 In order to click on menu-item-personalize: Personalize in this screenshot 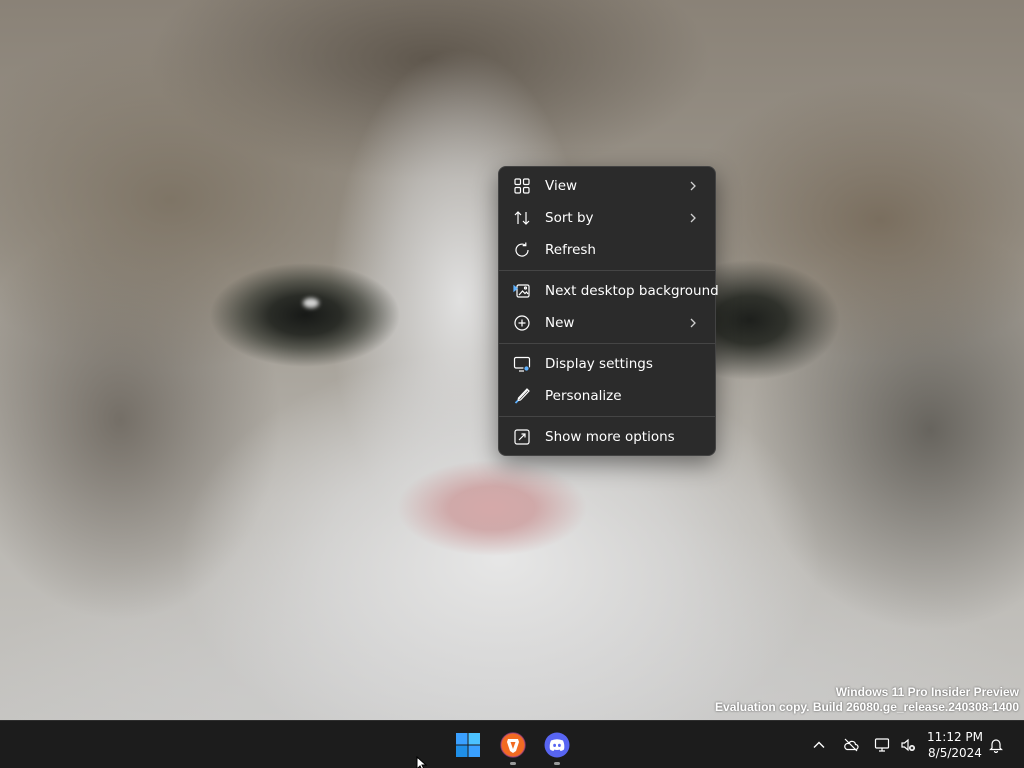, I will do `click(607, 396)`.